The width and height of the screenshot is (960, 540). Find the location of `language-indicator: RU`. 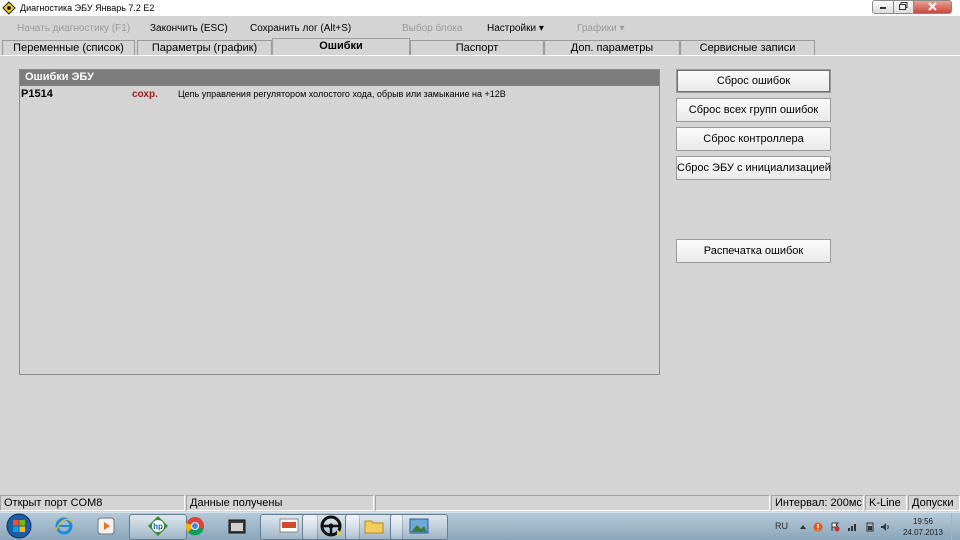

language-indicator: RU is located at coordinates (781, 526).